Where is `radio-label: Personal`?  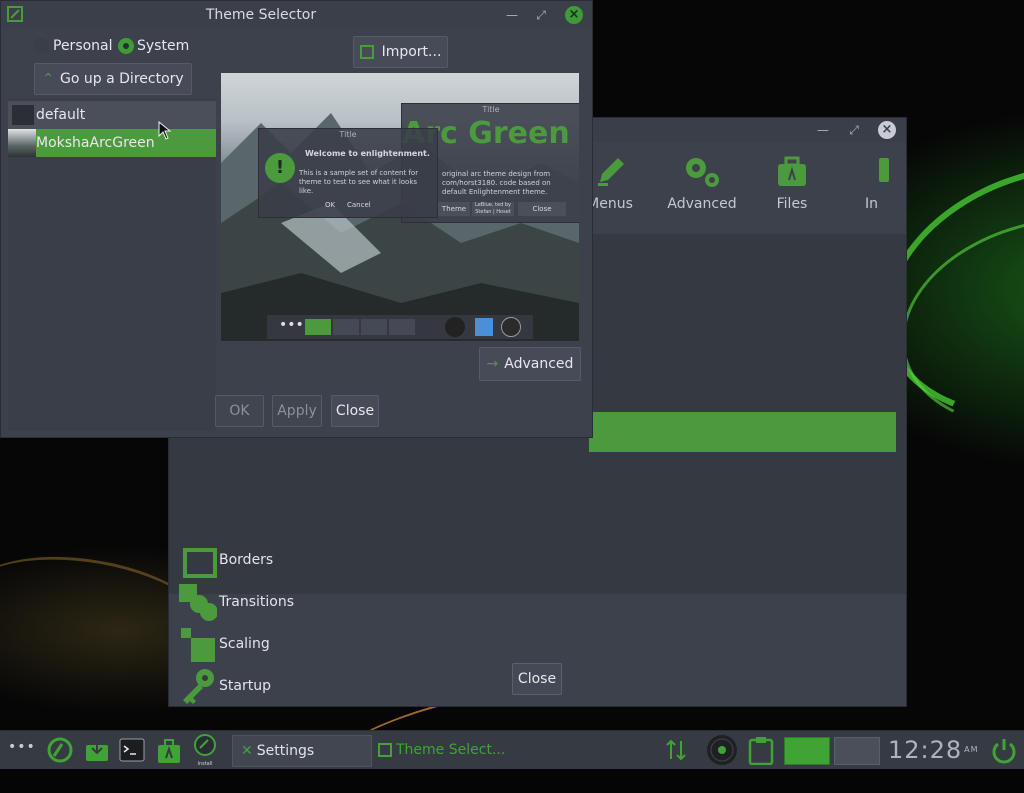 radio-label: Personal is located at coordinates (83, 46).